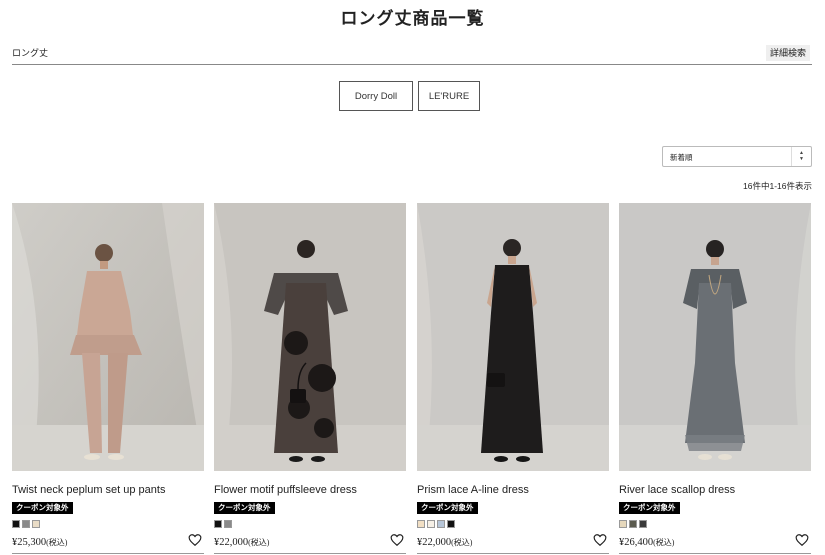 The width and height of the screenshot is (825, 555). What do you see at coordinates (777, 186) in the screenshot?
I see `result-count: 16件中1-16件表示` at bounding box center [777, 186].